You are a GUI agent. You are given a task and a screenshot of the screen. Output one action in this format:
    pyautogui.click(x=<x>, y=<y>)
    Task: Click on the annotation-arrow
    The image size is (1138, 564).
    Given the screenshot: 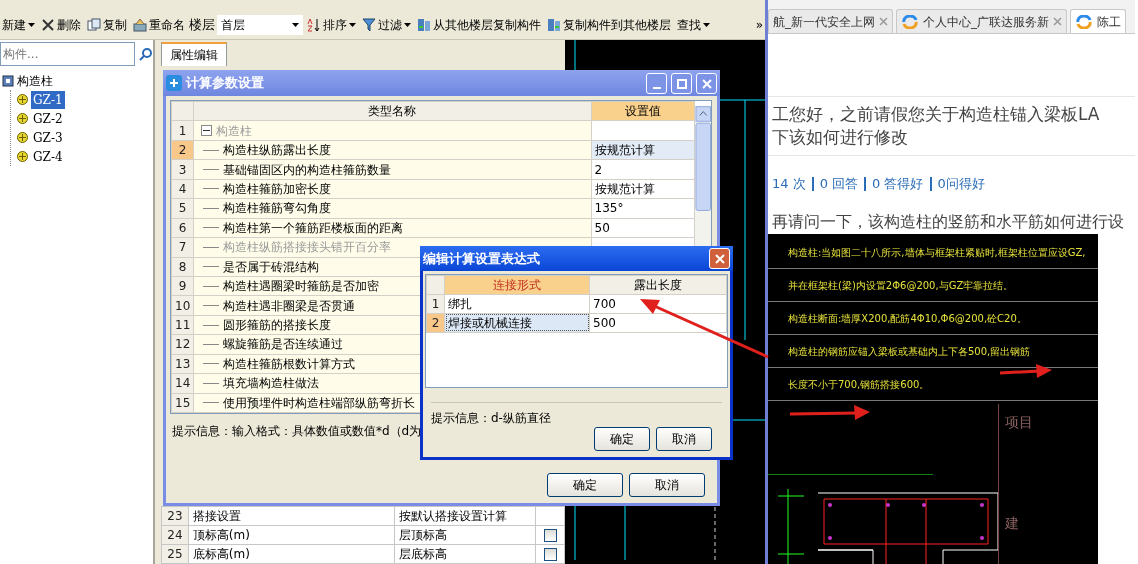 What is the action you would take?
    pyautogui.click(x=1025, y=371)
    